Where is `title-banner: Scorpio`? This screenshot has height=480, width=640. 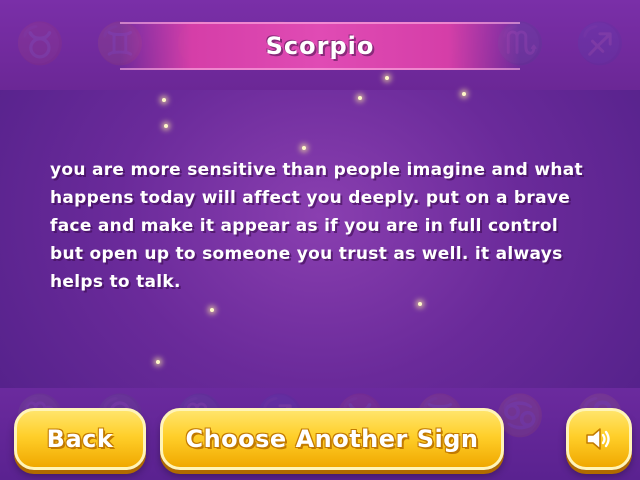 title-banner: Scorpio is located at coordinates (320, 46).